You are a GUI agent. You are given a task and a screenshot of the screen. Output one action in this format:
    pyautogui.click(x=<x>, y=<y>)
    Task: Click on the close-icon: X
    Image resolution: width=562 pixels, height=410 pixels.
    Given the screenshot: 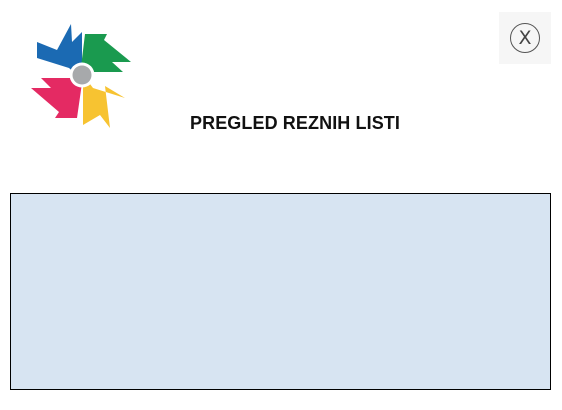 What is the action you would take?
    pyautogui.click(x=525, y=38)
    